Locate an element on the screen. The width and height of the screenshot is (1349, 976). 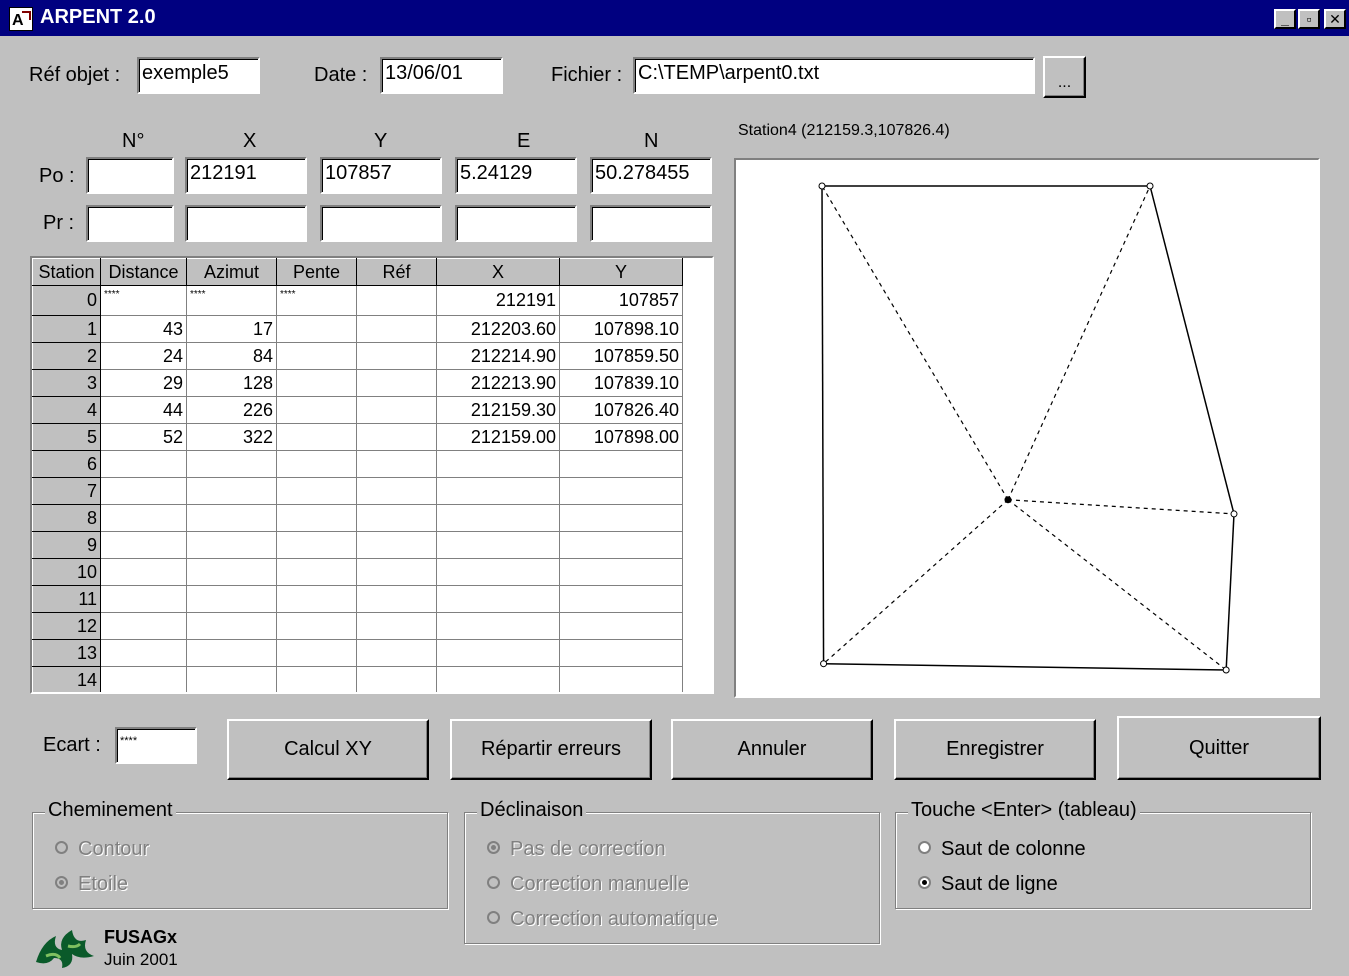
grid-header-x: X is located at coordinates (498, 272).